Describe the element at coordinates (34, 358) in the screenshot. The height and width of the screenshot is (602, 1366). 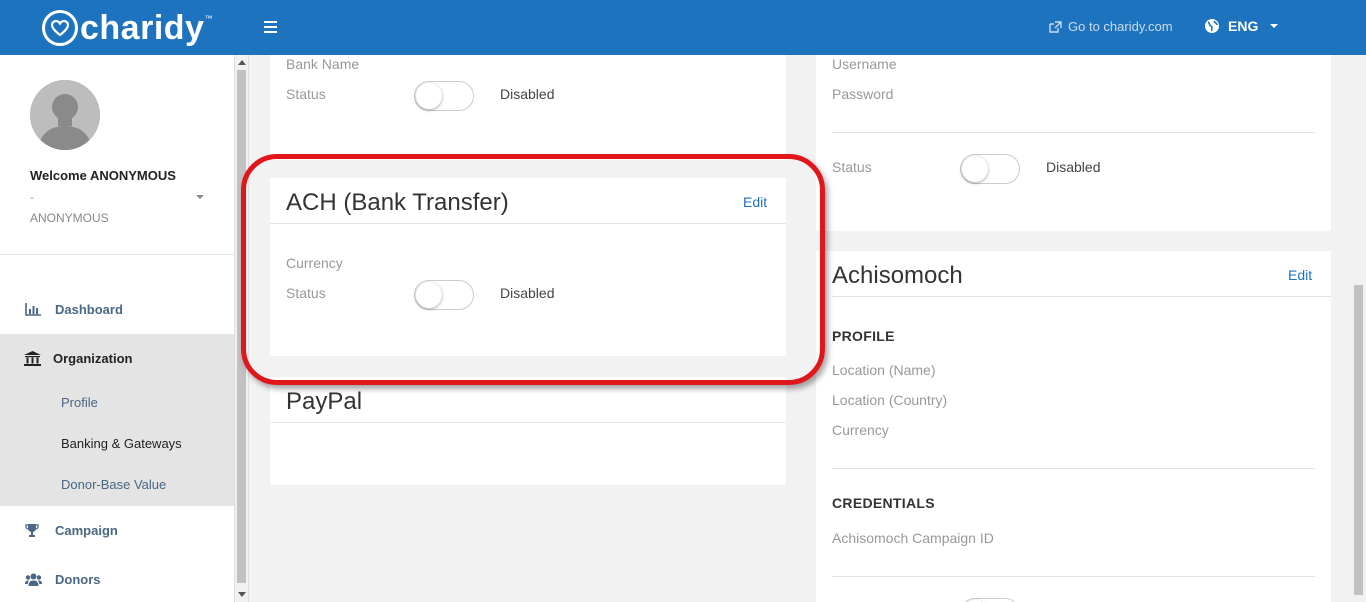
I see `institution-icon` at that location.